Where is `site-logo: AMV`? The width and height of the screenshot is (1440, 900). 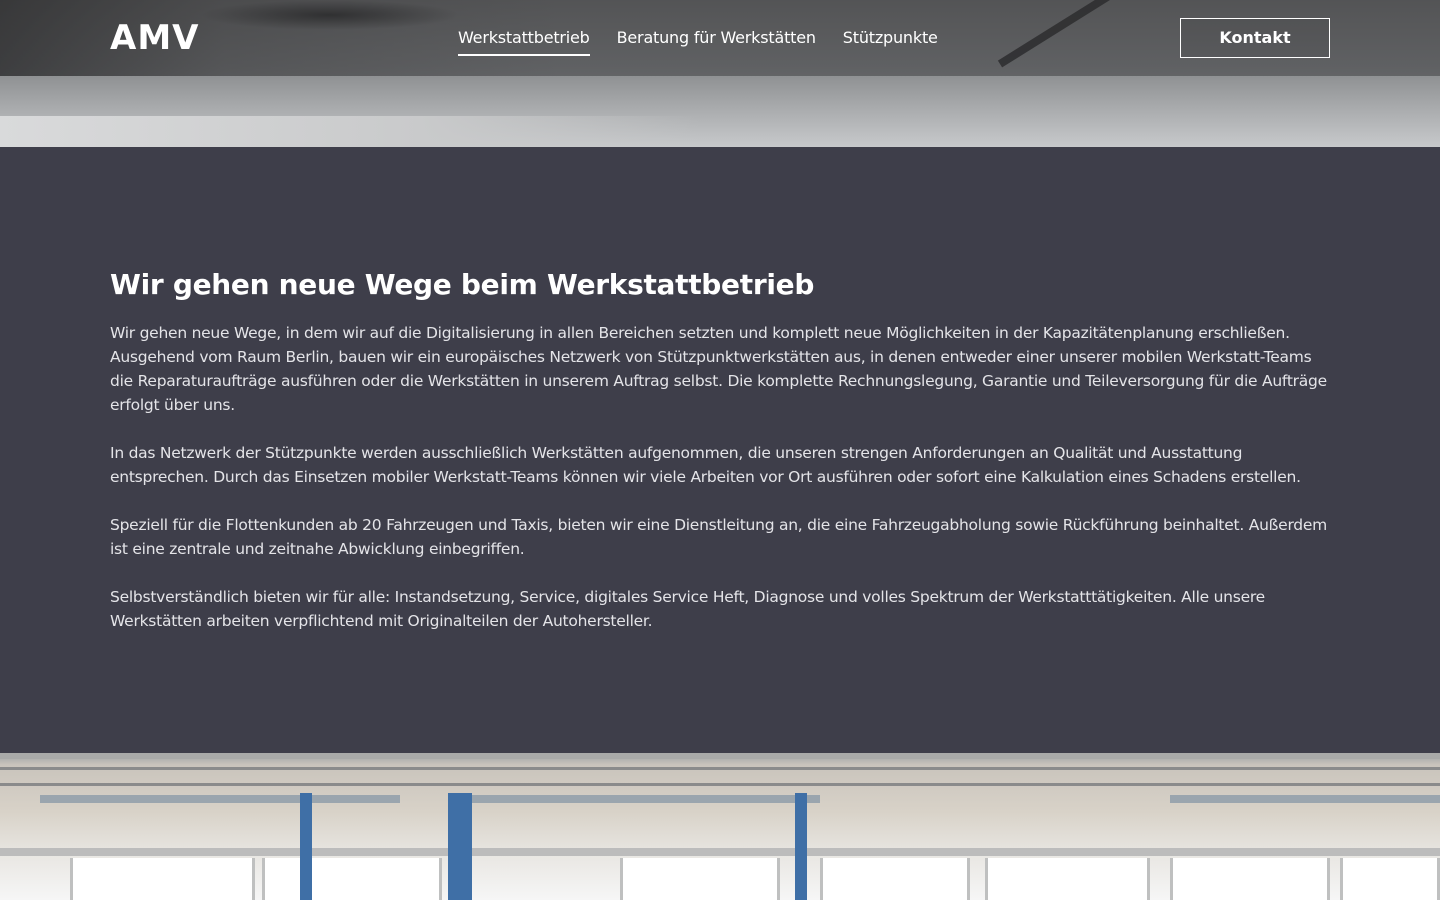
site-logo: AMV is located at coordinates (154, 38).